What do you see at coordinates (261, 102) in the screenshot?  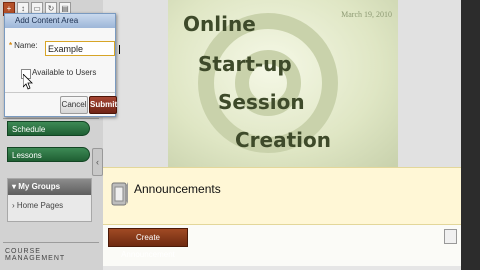 I see `banner-word: Session` at bounding box center [261, 102].